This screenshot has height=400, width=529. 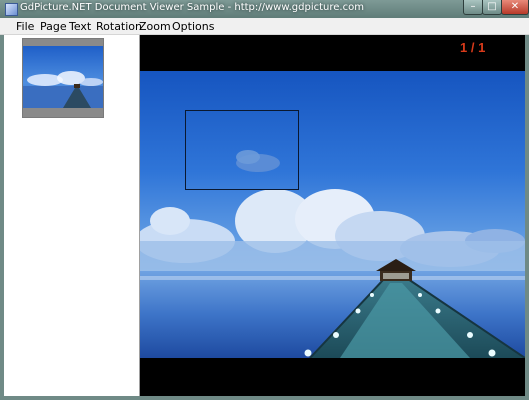 I want to click on close-button: ✕, so click(x=515, y=7).